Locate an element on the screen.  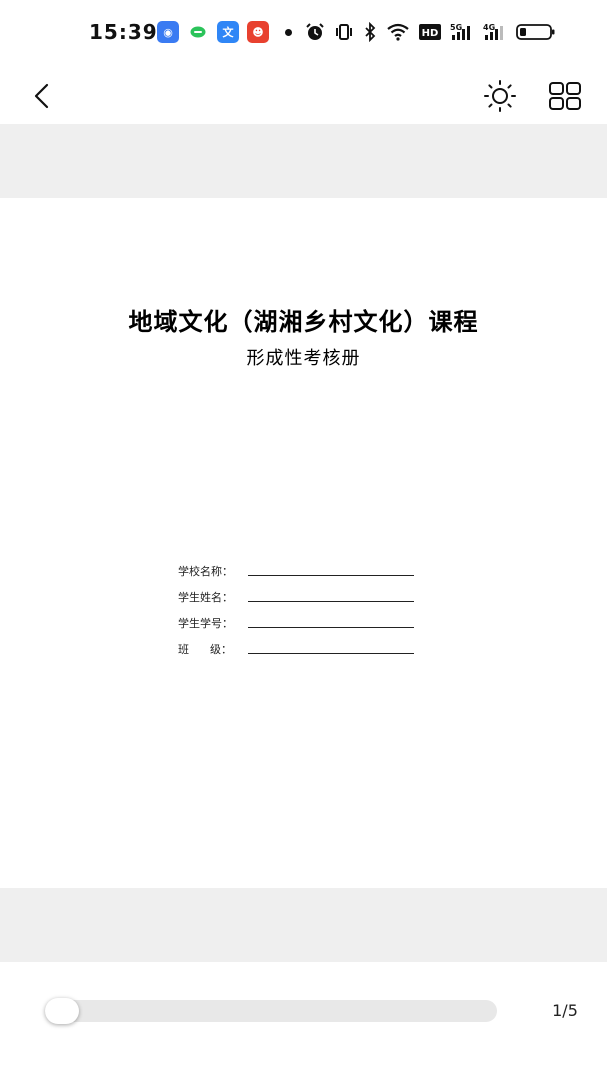
page-grid-button is located at coordinates (565, 96).